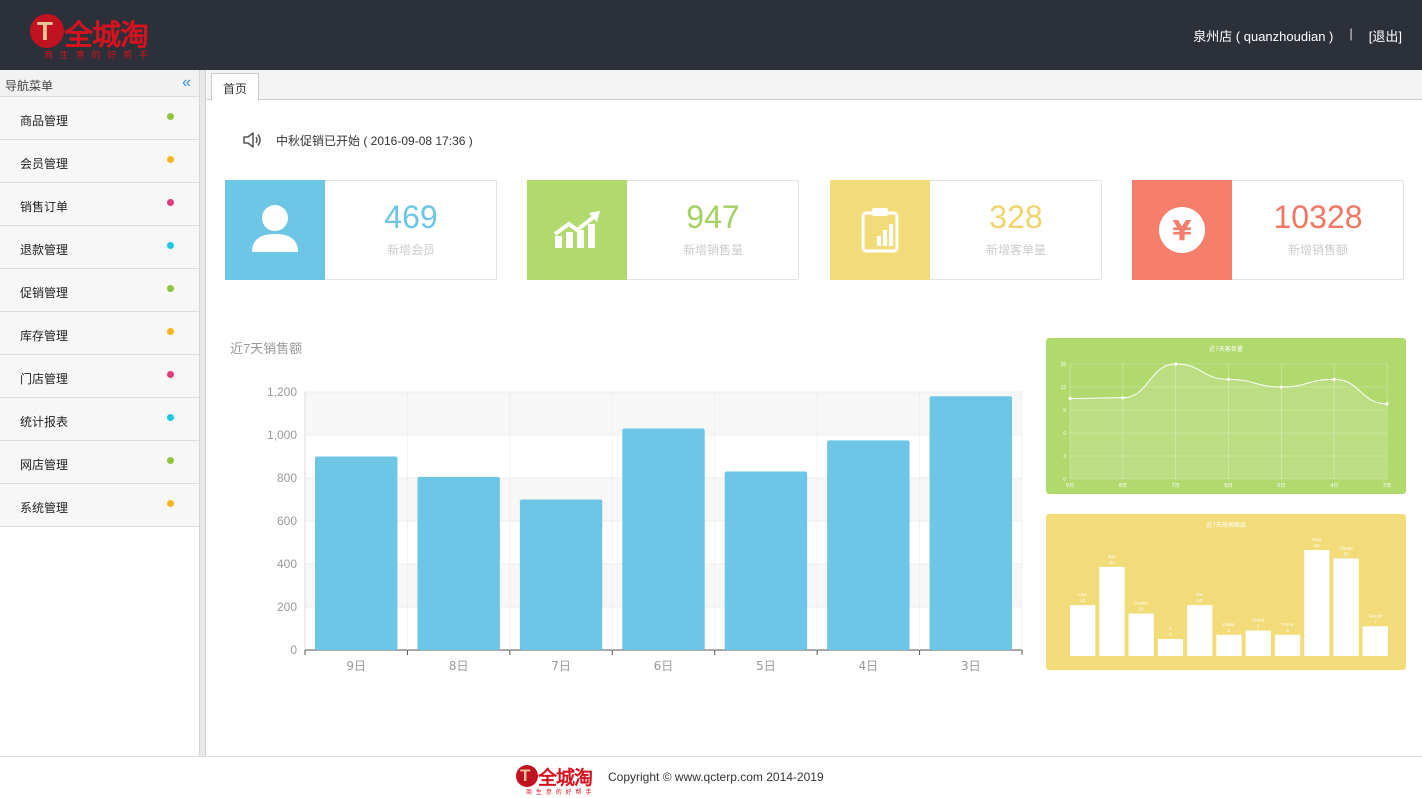 This screenshot has width=1422, height=798. What do you see at coordinates (766, 666) in the screenshot?
I see `x-tick-label: 5日` at bounding box center [766, 666].